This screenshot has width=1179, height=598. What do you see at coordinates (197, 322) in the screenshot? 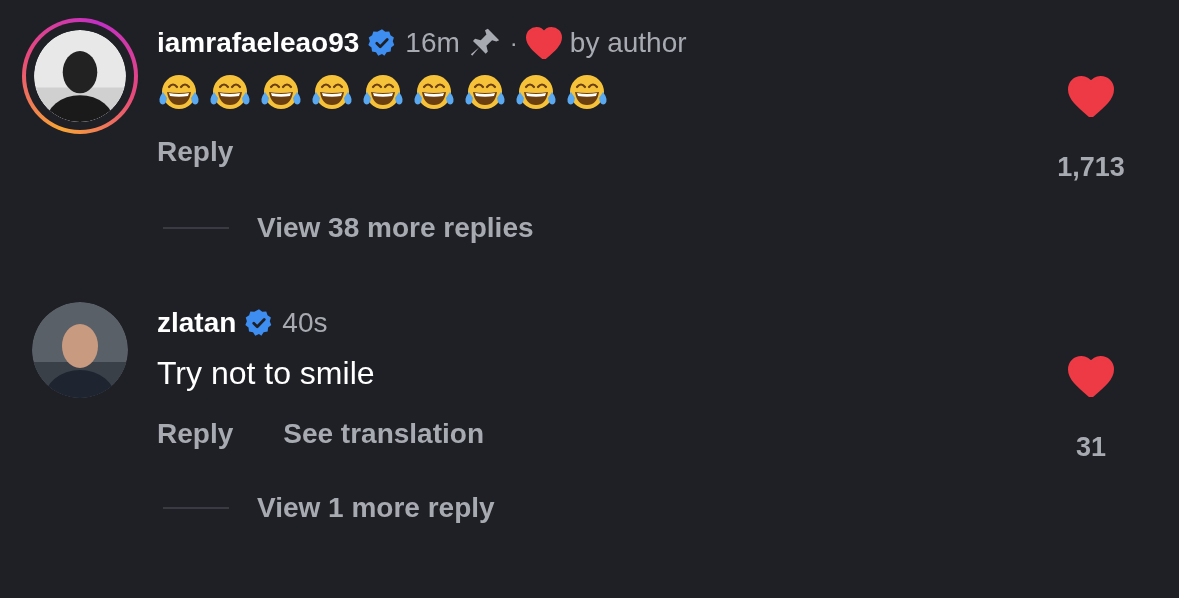
I see `username: zlatan` at bounding box center [197, 322].